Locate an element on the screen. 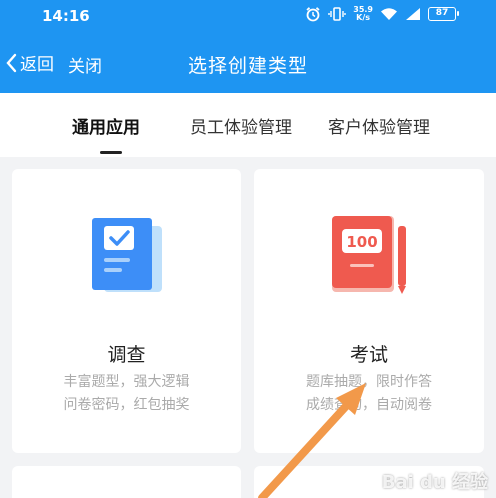 The width and height of the screenshot is (496, 498). battery-indicator: 87 is located at coordinates (443, 14).